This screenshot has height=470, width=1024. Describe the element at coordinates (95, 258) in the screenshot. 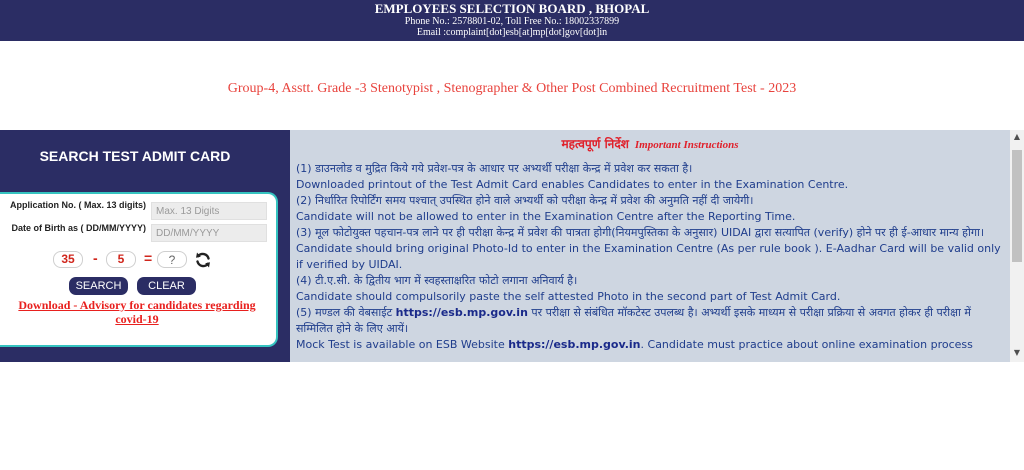

I see `captcha-operator: -` at that location.